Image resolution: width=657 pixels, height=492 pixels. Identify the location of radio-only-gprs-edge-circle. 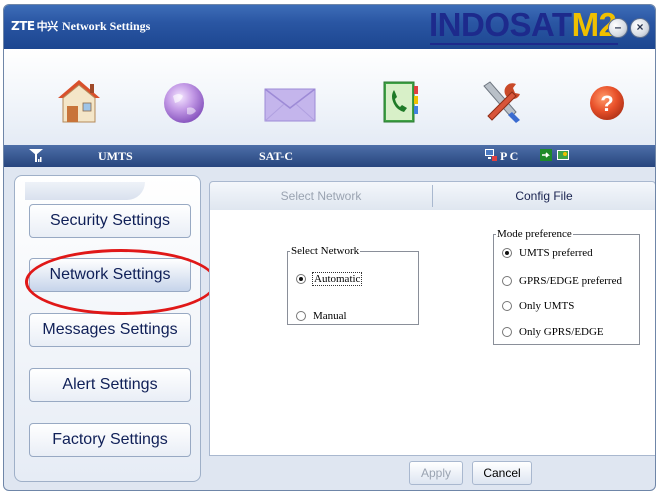
(507, 332).